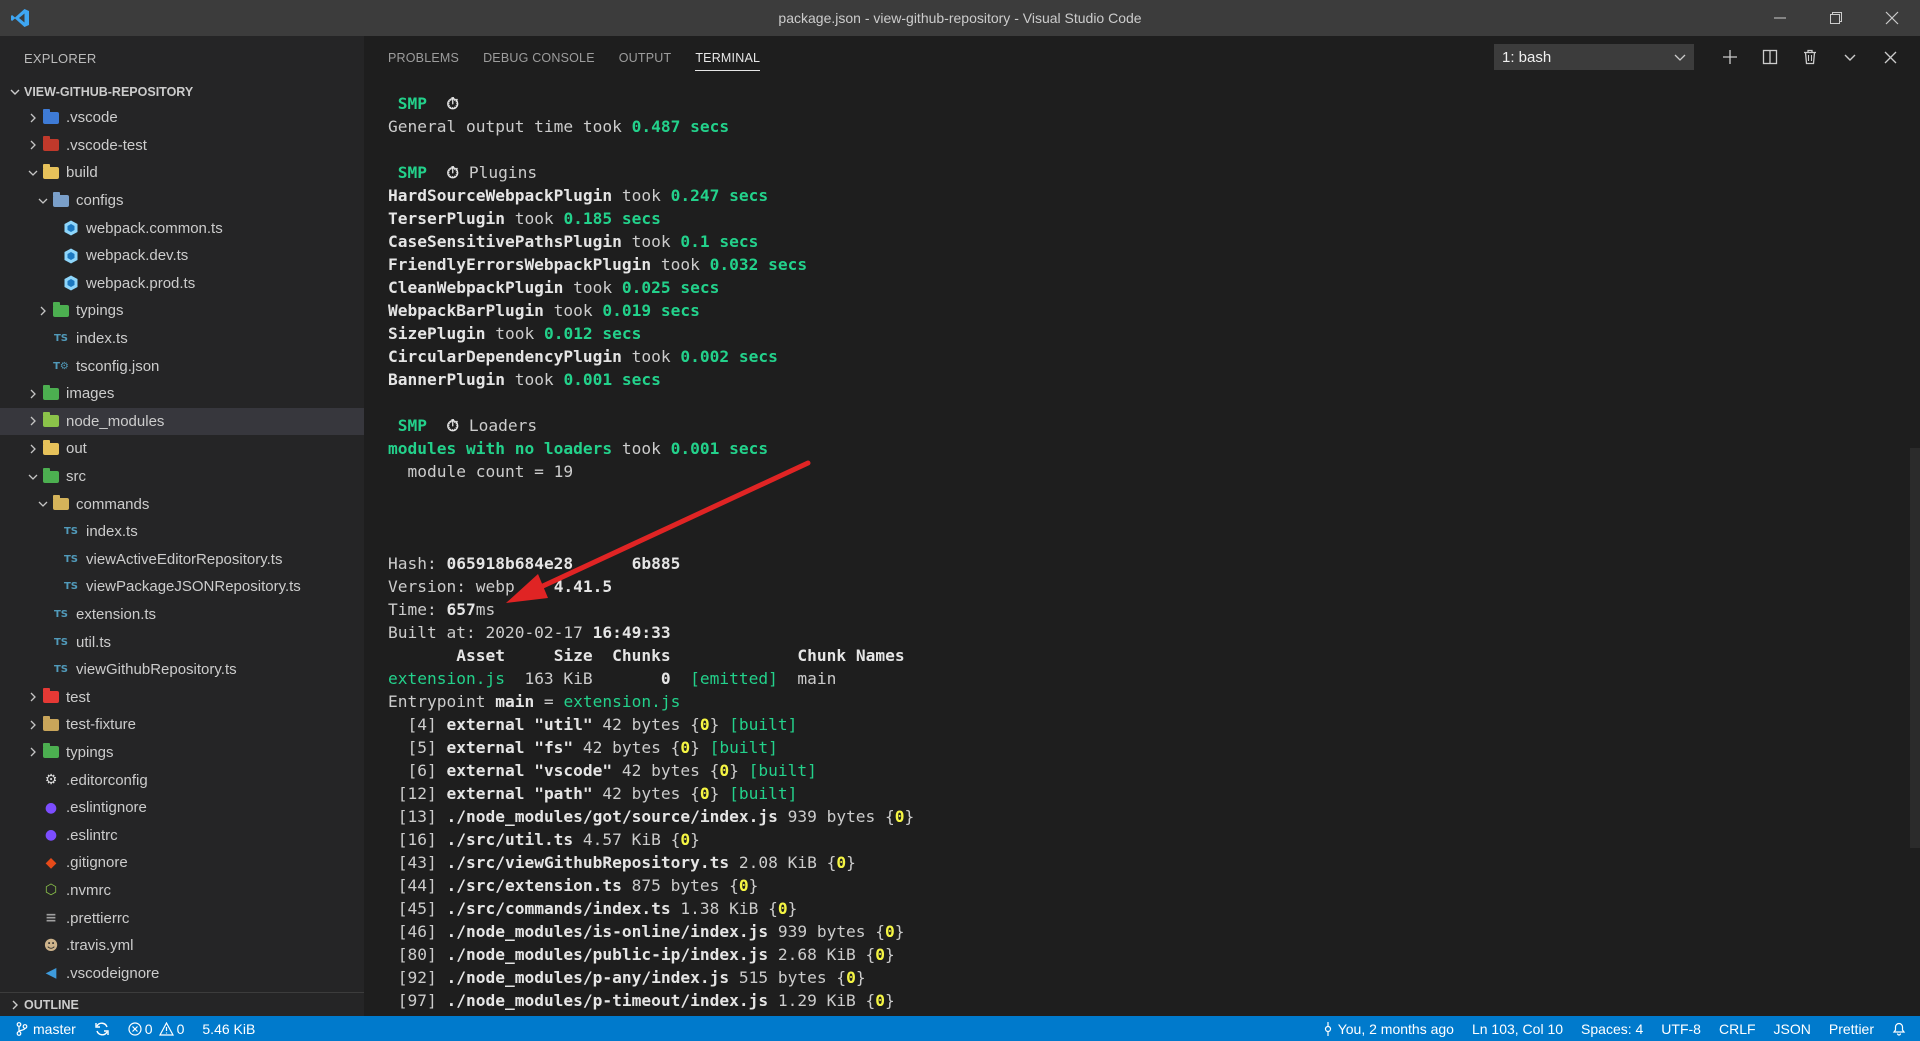 This screenshot has height=1041, width=1920. I want to click on terminal-text: General output time took, so click(510, 126).